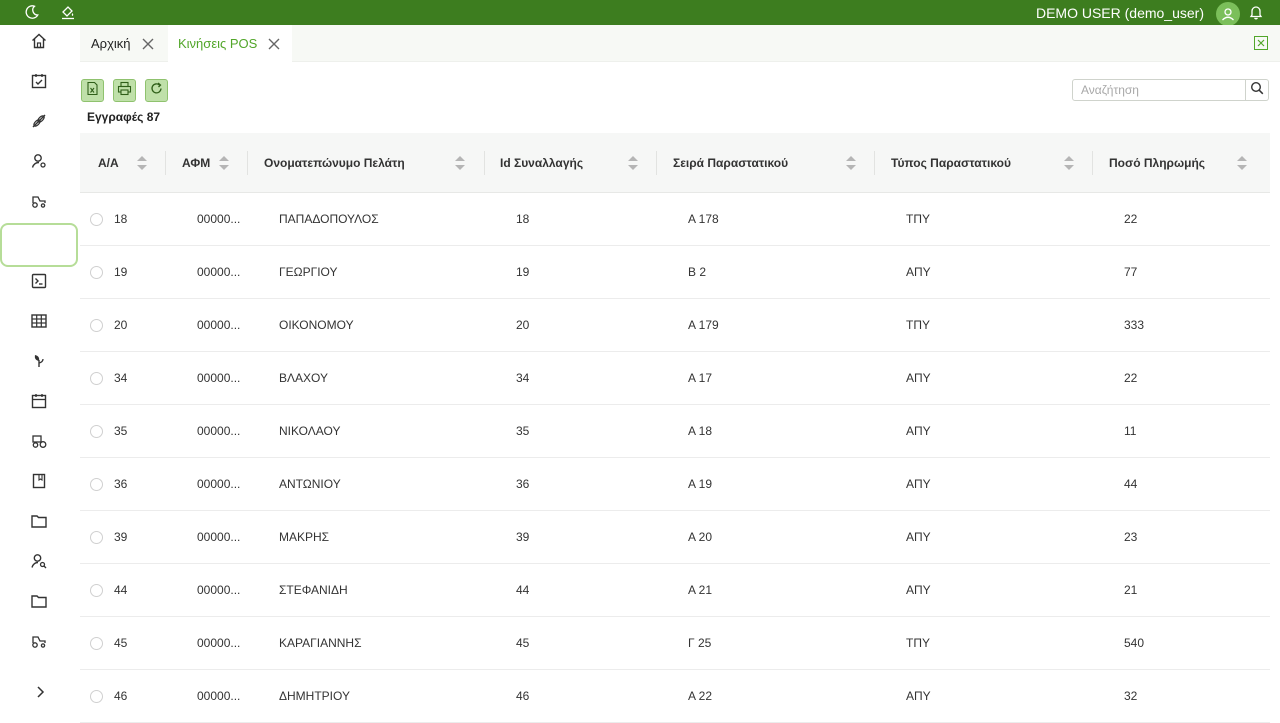 The width and height of the screenshot is (1280, 723). I want to click on printer-icon, so click(124, 91).